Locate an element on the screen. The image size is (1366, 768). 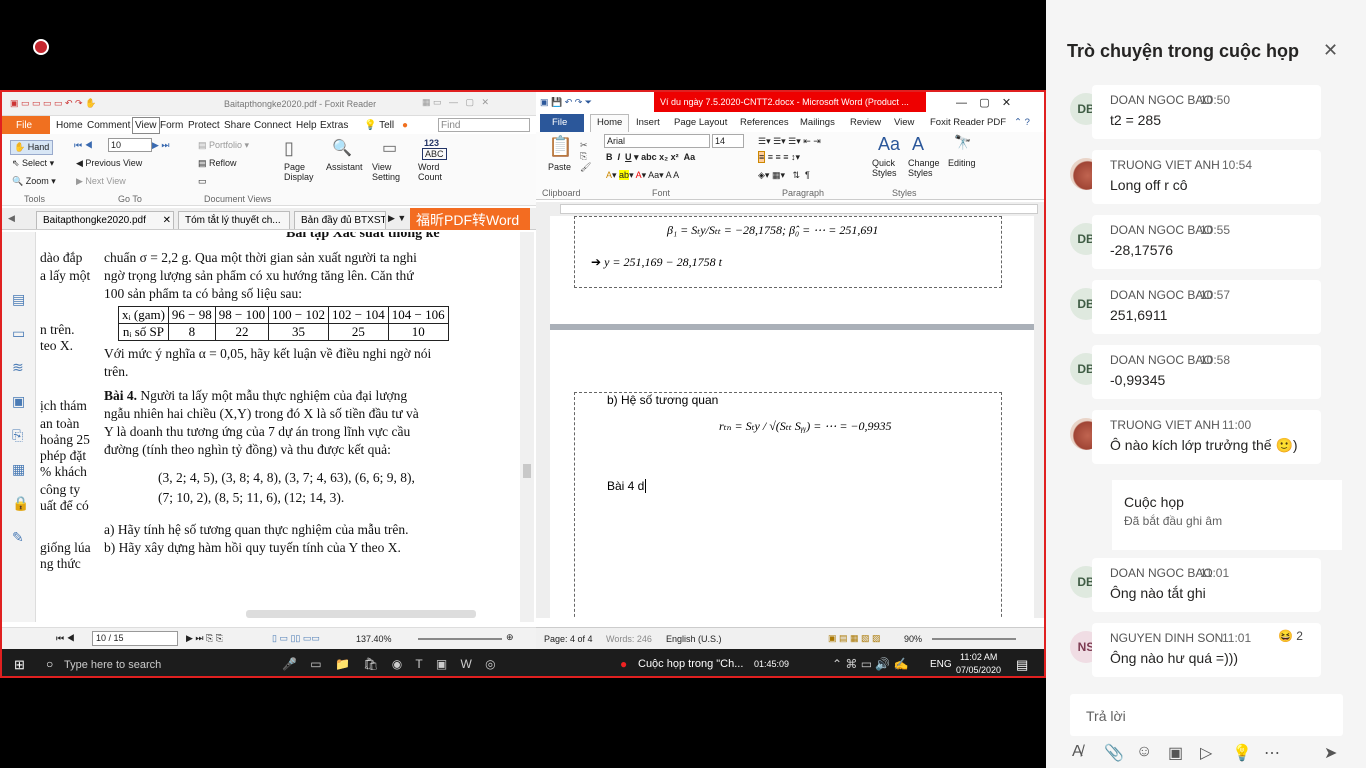
view-mode-icons: ▣ ▤ ▦ ▧ ▨ is located at coordinates (854, 638).